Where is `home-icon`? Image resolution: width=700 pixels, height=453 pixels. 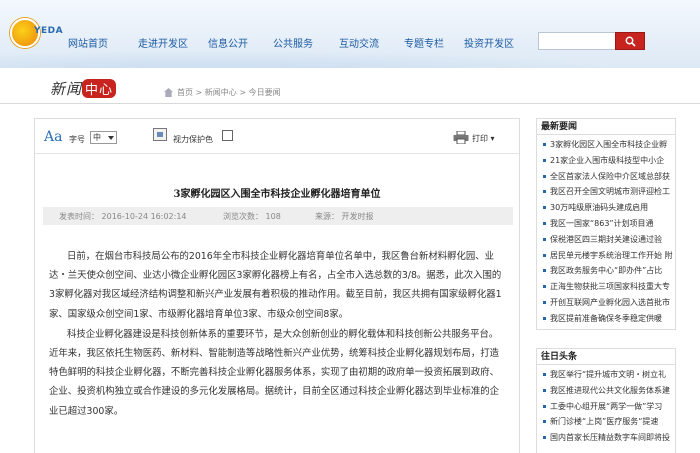
home-icon is located at coordinates (168, 92).